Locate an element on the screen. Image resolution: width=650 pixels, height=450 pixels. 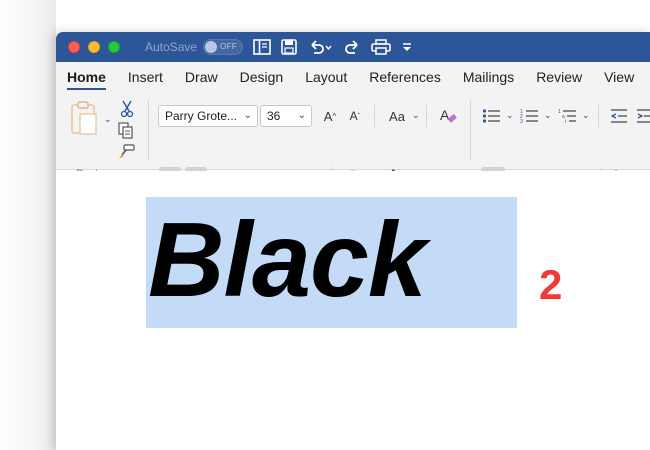
tab-draw: Draw is located at coordinates (201, 77).